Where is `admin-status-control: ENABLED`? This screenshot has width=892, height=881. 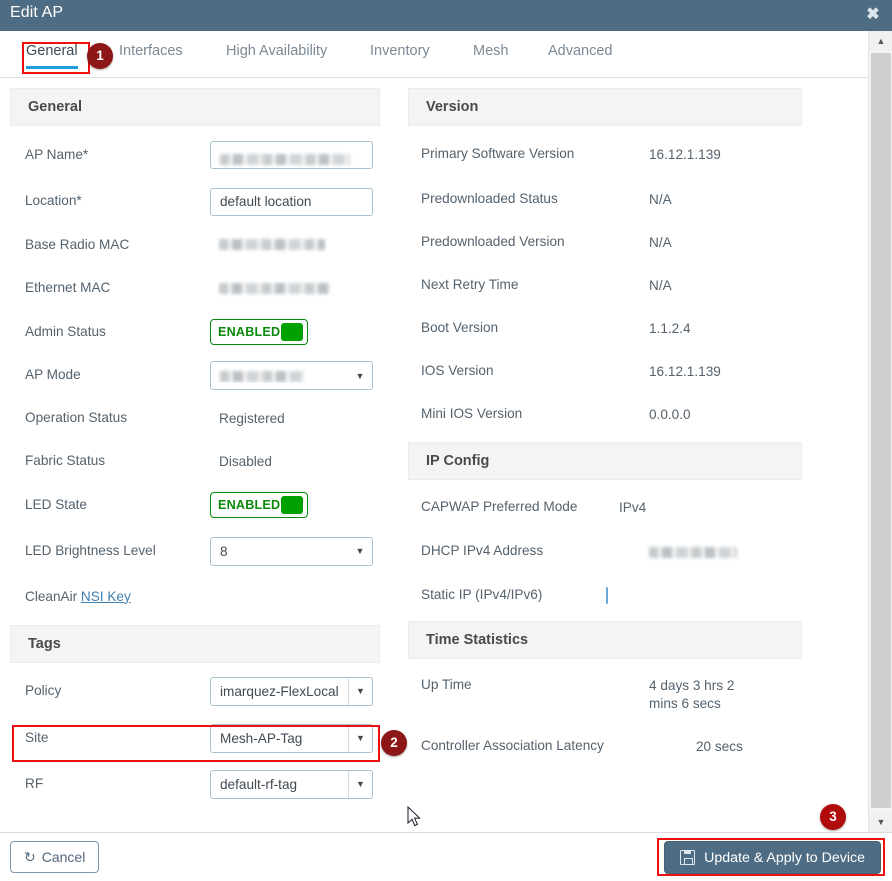
admin-status-control: ENABLED is located at coordinates (295, 332).